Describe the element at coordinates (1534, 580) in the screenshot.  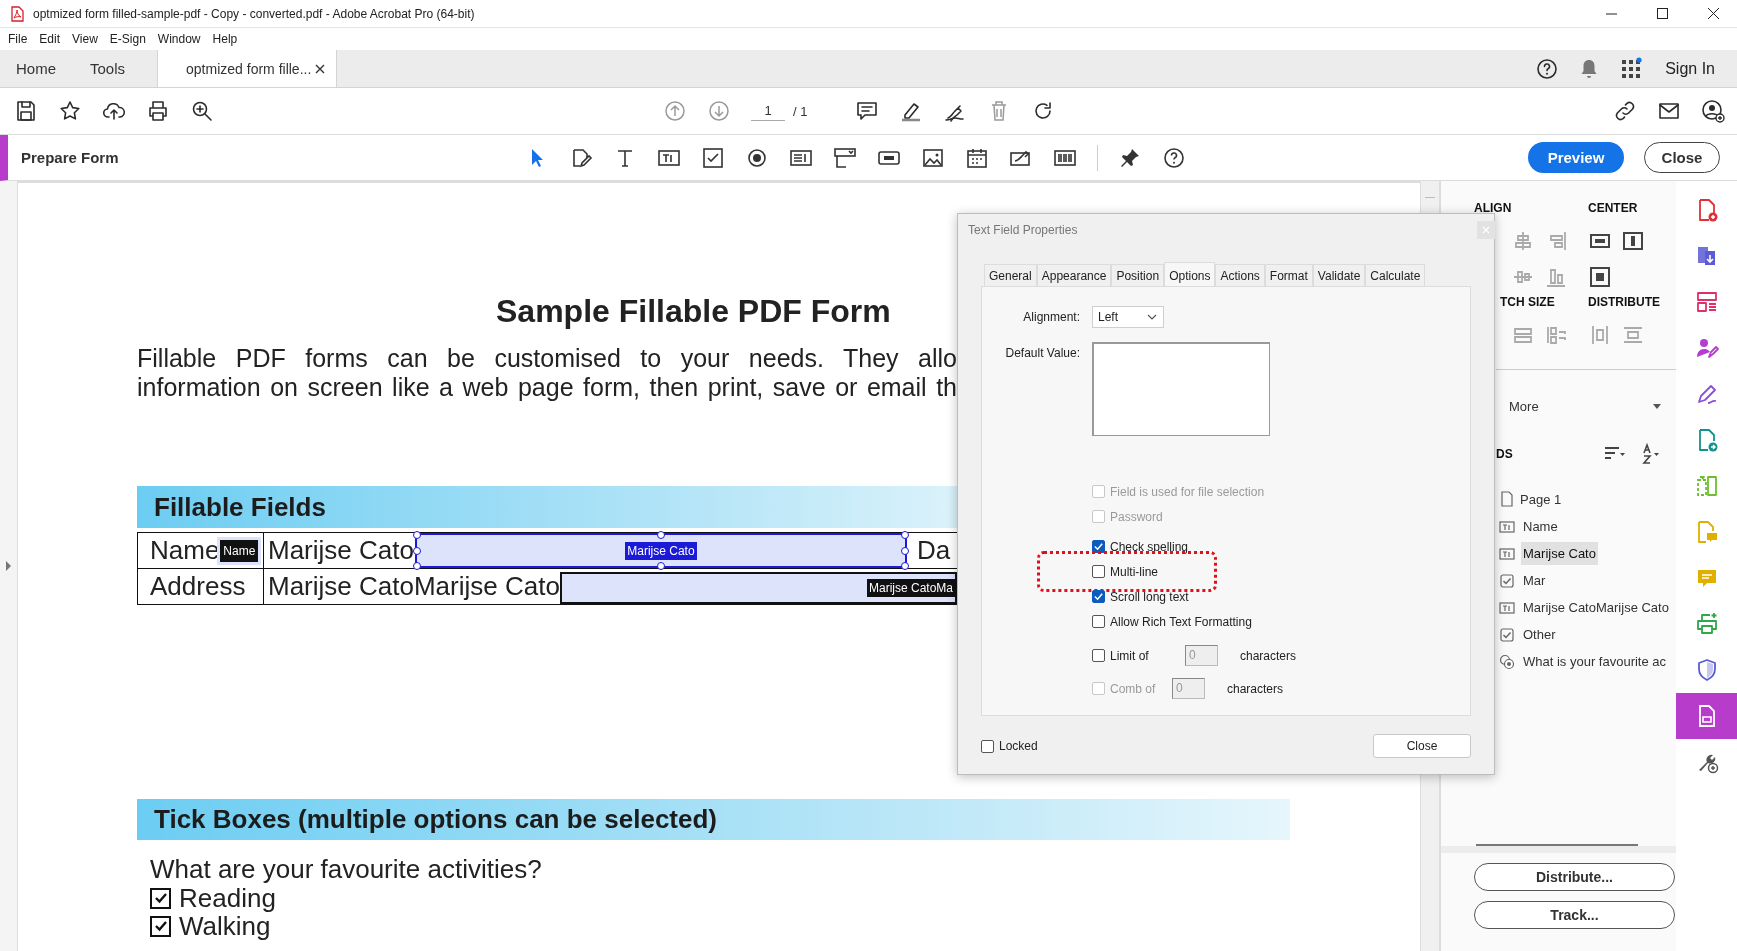
I see `tree-item: Mar` at that location.